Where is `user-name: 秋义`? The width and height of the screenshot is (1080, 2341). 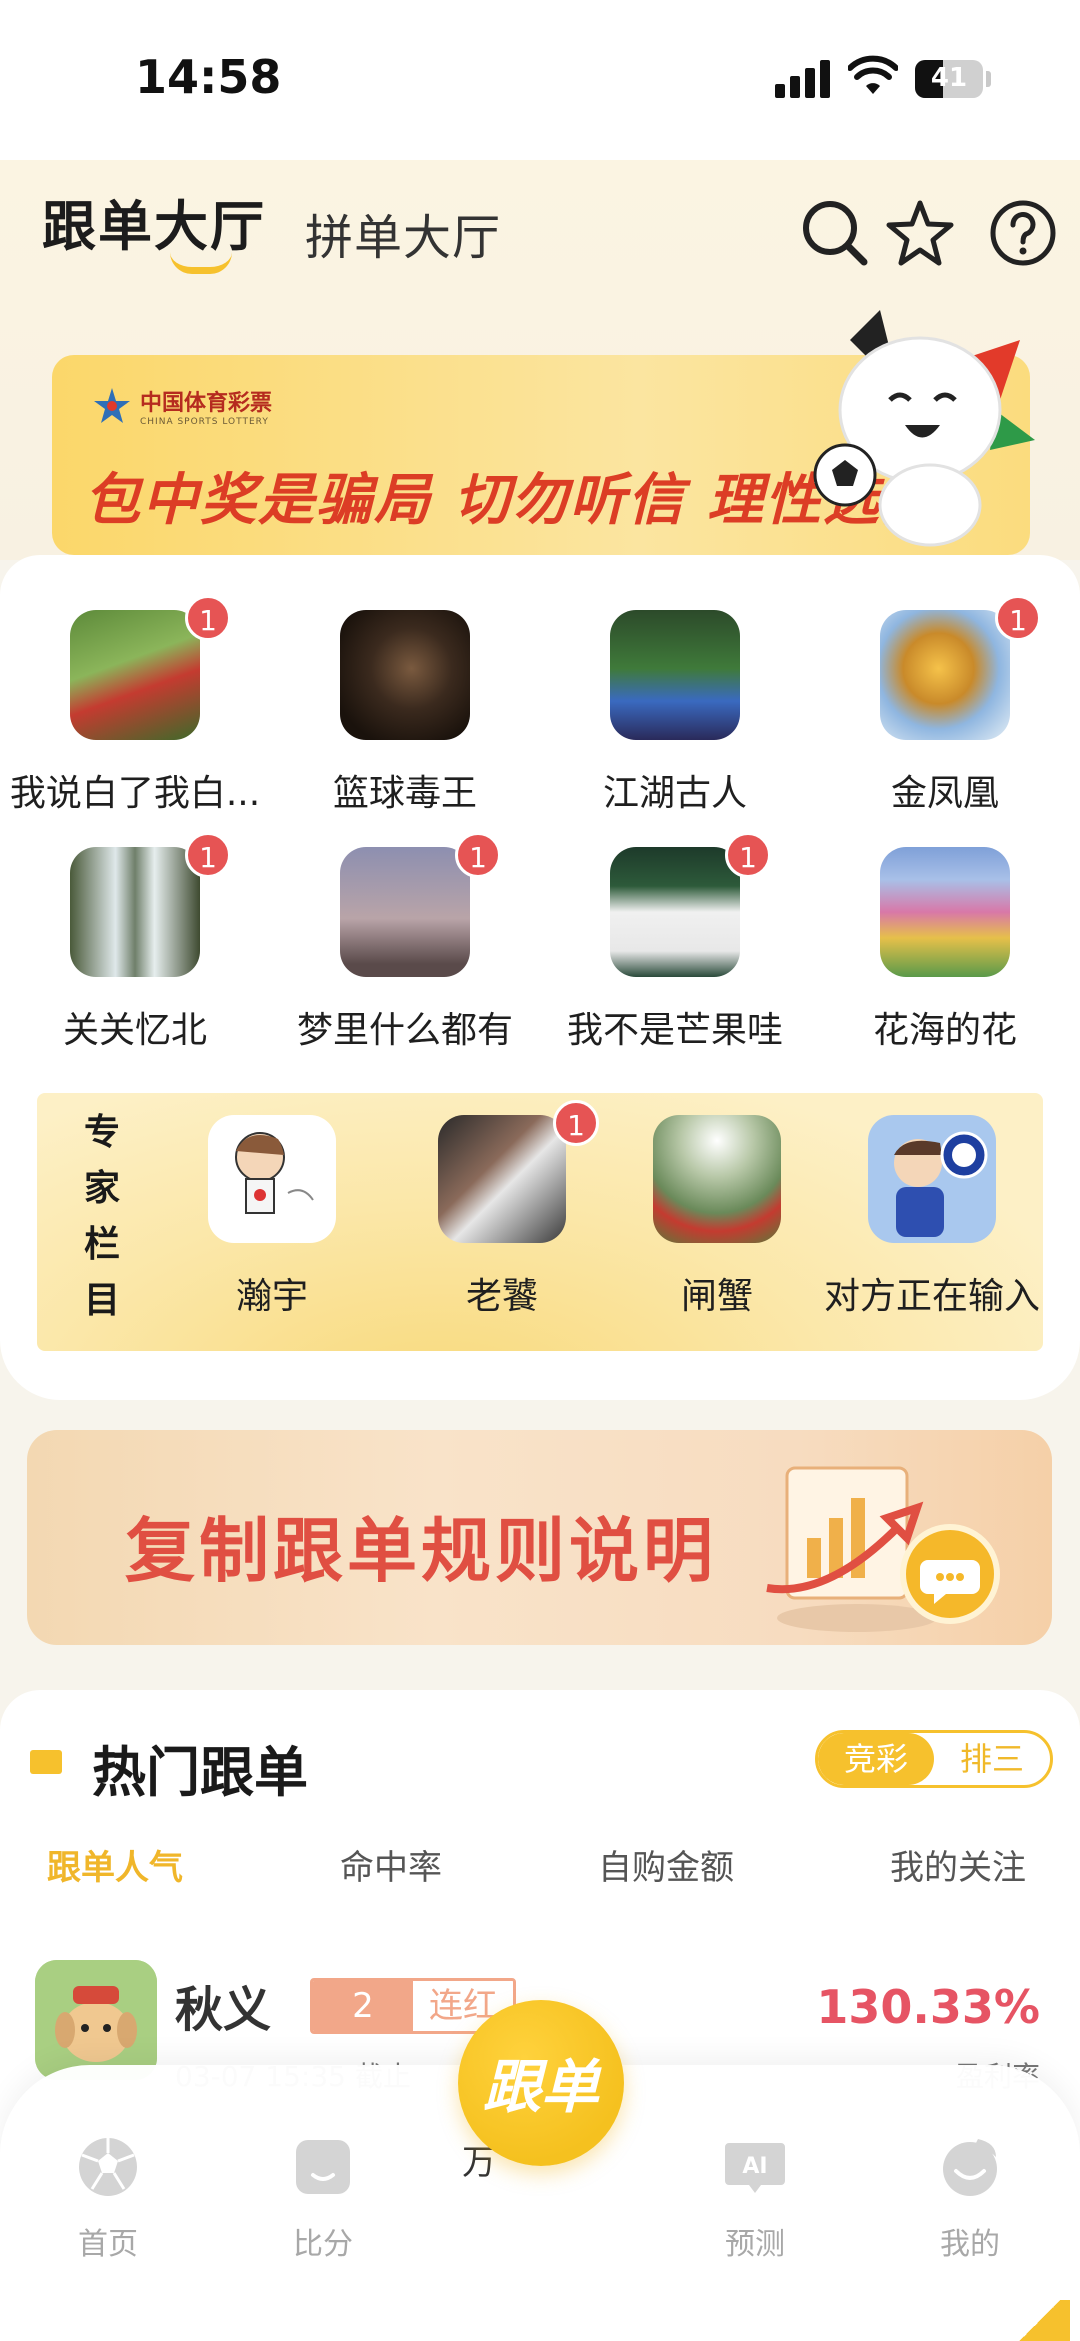 user-name: 秋义 is located at coordinates (223, 2010).